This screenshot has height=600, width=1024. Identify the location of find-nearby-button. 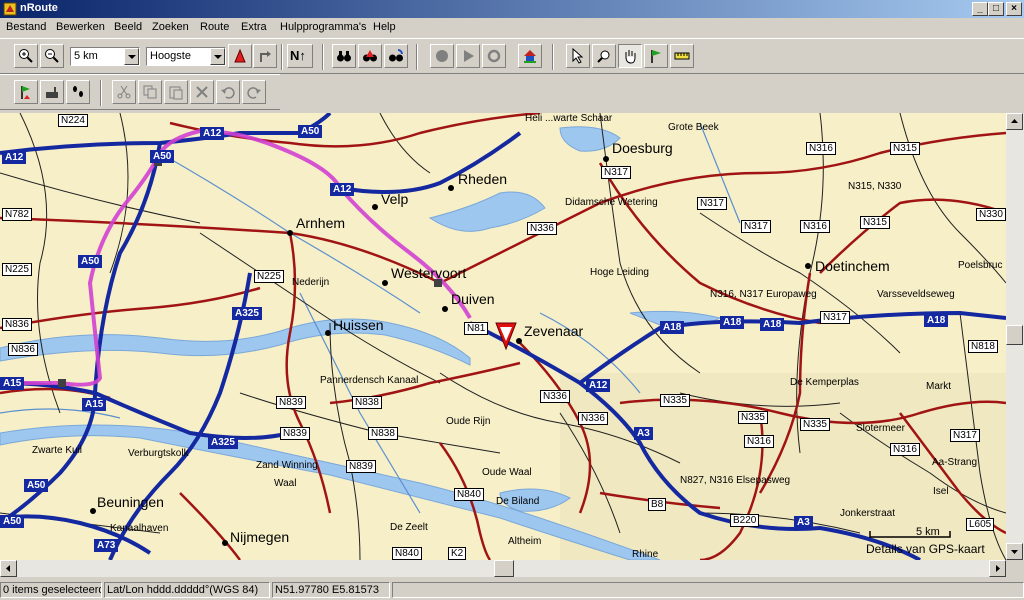
(396, 56).